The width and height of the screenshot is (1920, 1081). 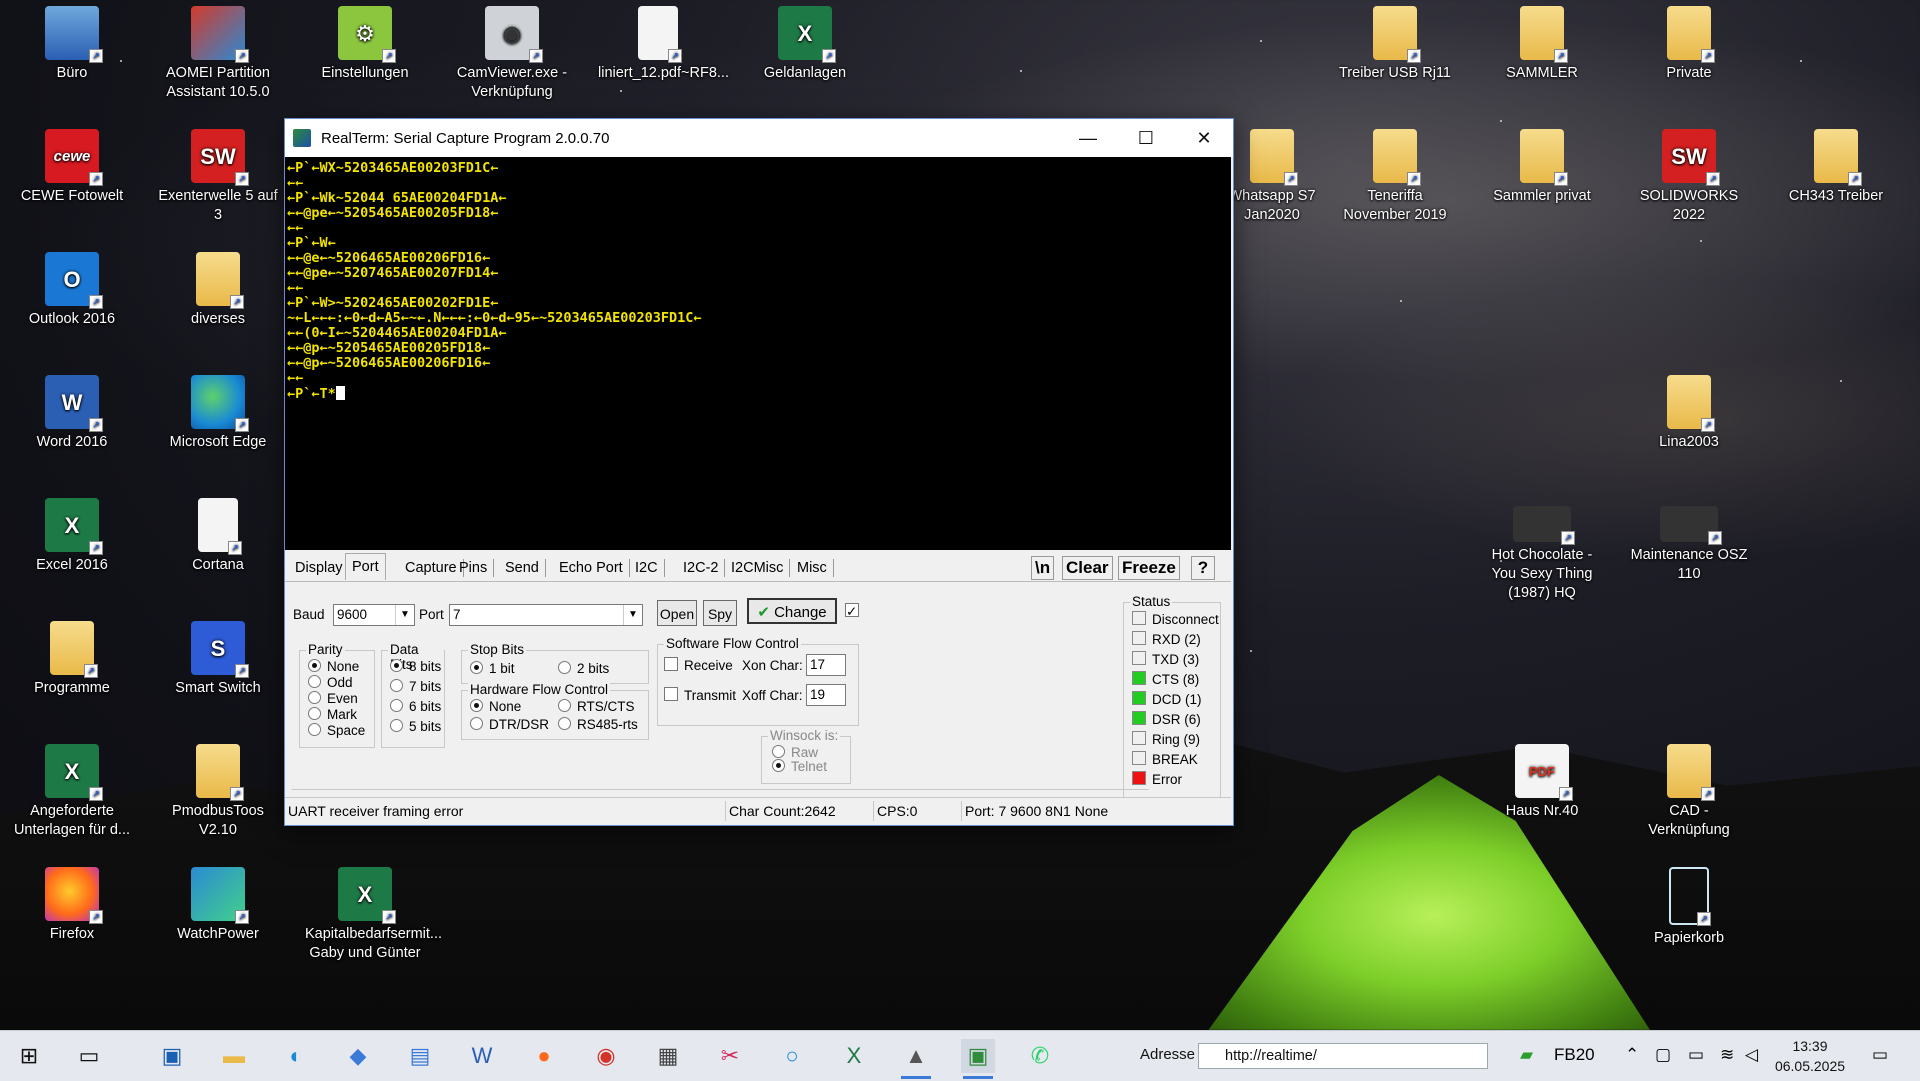 I want to click on radio-option: RTS/CTS, so click(x=596, y=706).